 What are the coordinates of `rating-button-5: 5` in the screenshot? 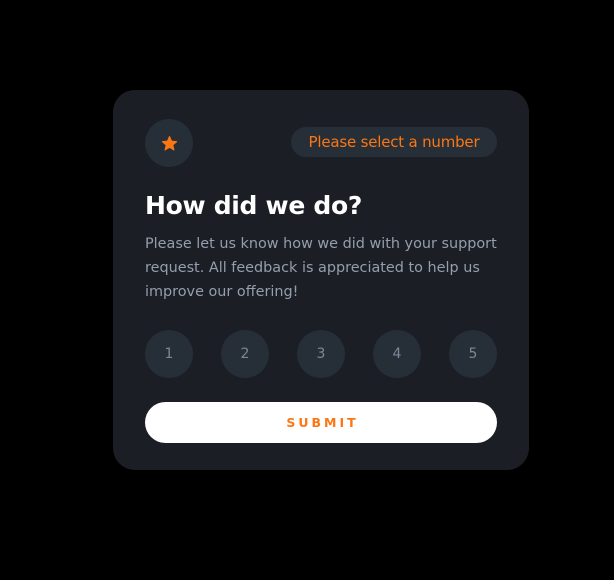 It's located at (473, 354).